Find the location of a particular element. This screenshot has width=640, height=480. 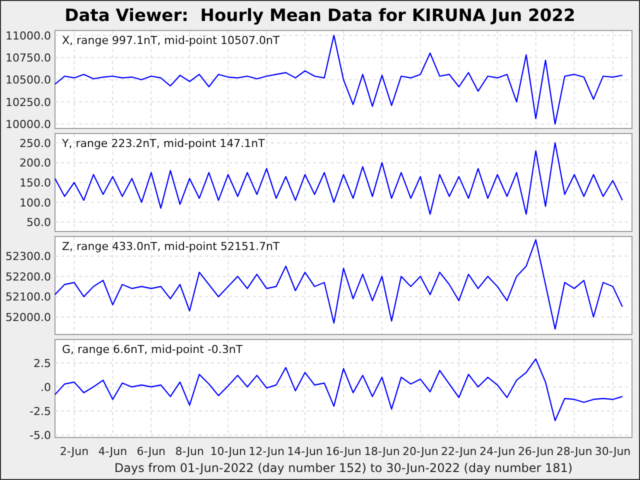

axis-tick-label: 10500.0 is located at coordinates (28, 80).